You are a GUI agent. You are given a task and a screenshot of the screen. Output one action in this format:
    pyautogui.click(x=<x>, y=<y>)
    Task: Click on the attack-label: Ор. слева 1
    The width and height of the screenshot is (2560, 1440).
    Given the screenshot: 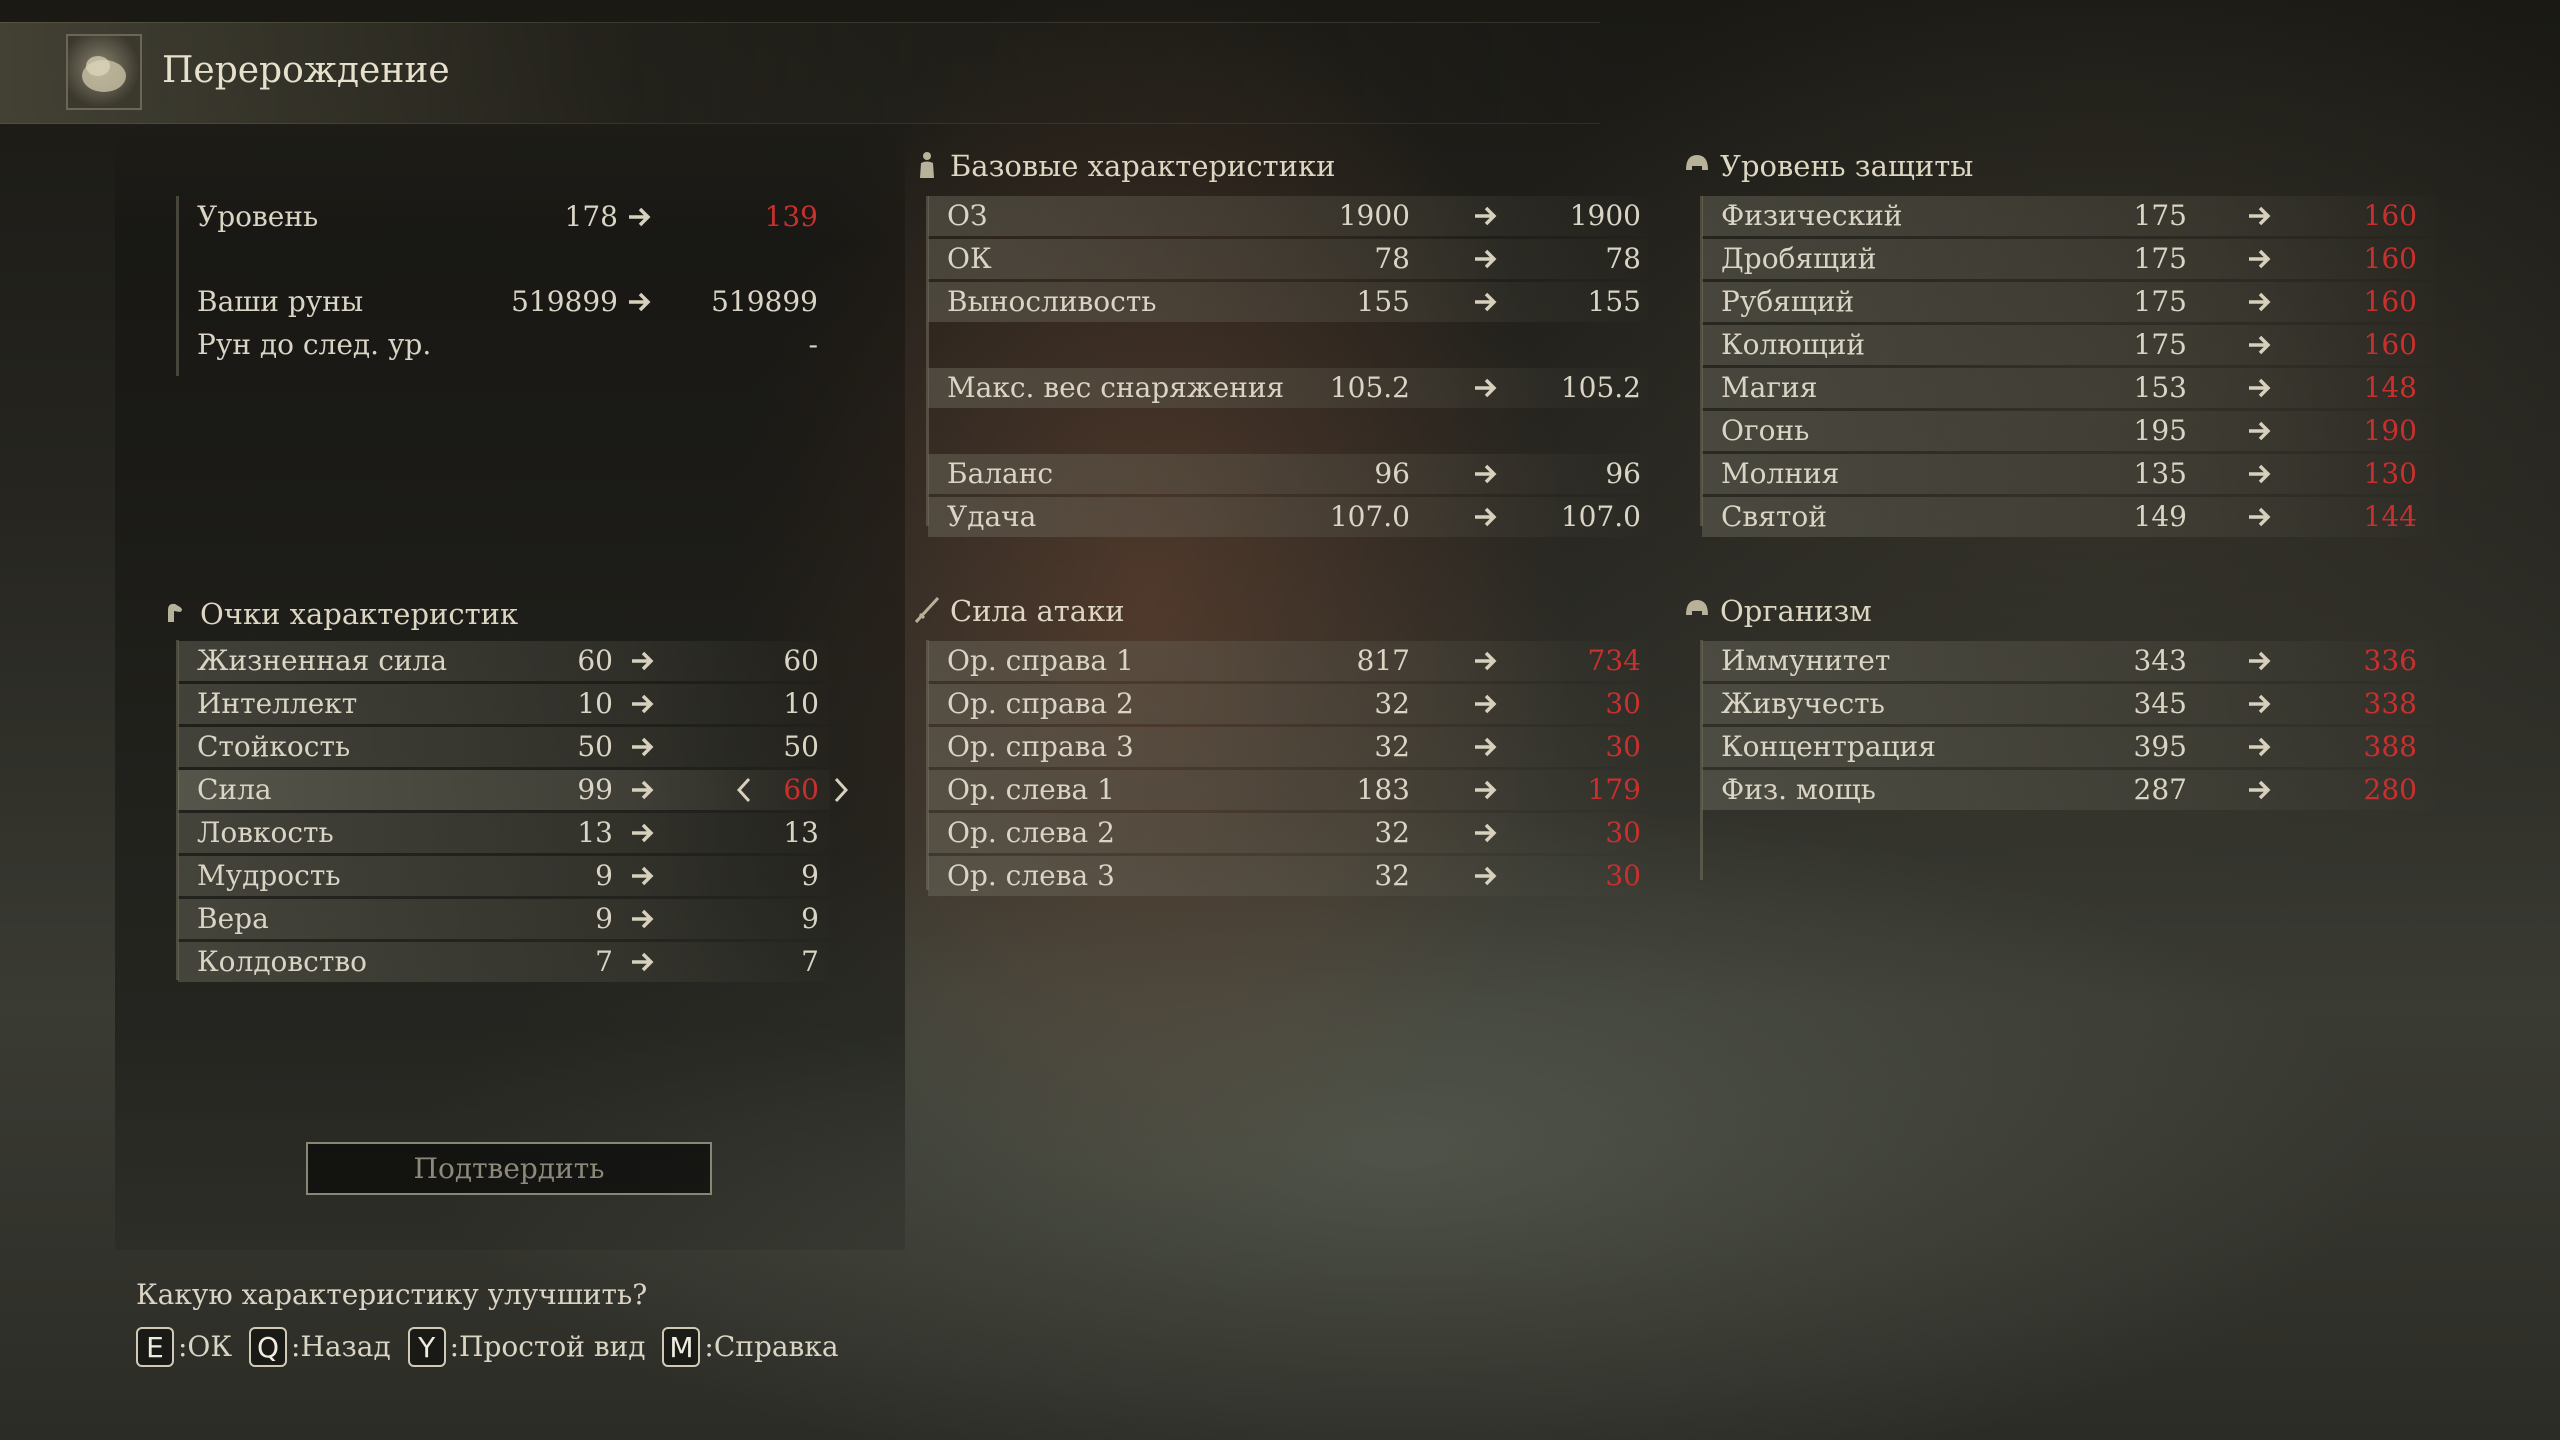 What is the action you would take?
    pyautogui.click(x=1031, y=789)
    